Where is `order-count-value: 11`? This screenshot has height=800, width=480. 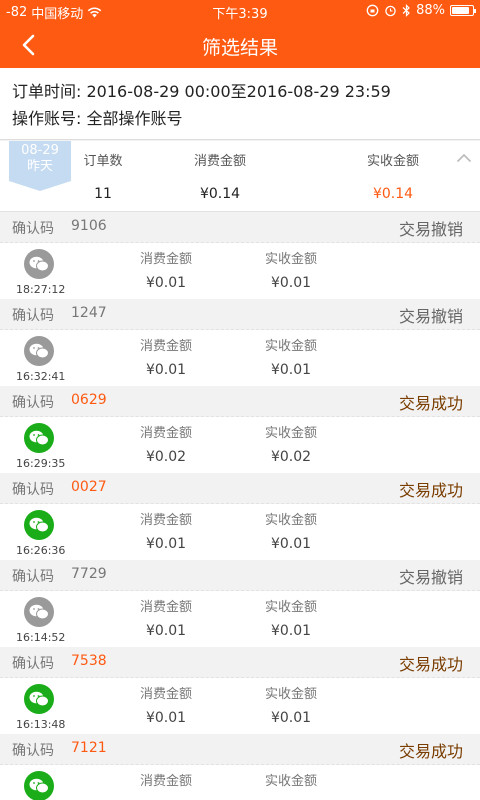 order-count-value: 11 is located at coordinates (103, 194).